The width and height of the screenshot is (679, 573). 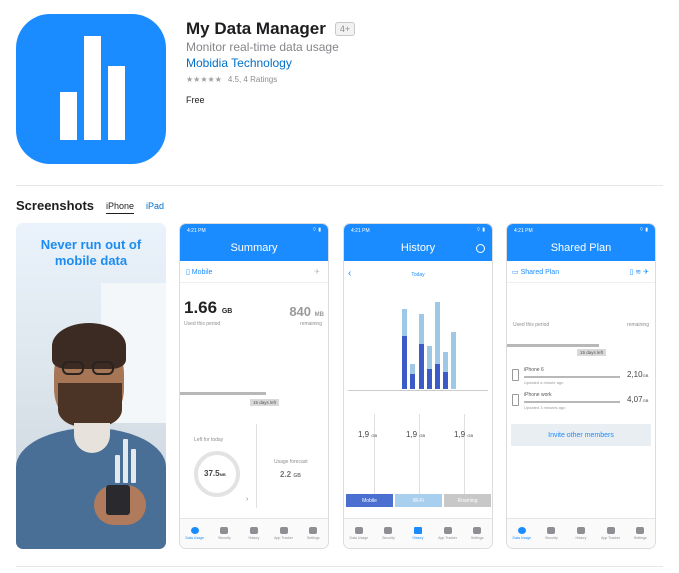 I want to click on rating-text: 4.5, 4 Ratings, so click(x=252, y=79).